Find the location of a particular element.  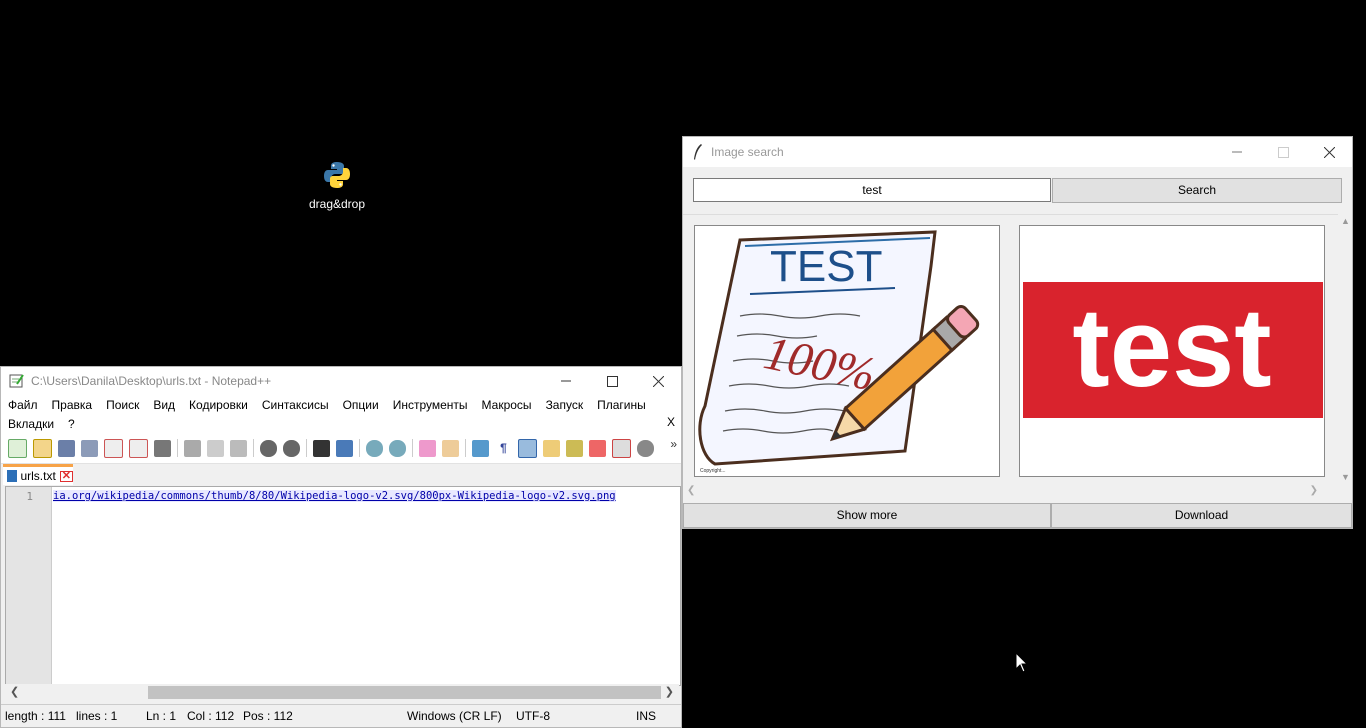

undo-icon is located at coordinates (268, 448).